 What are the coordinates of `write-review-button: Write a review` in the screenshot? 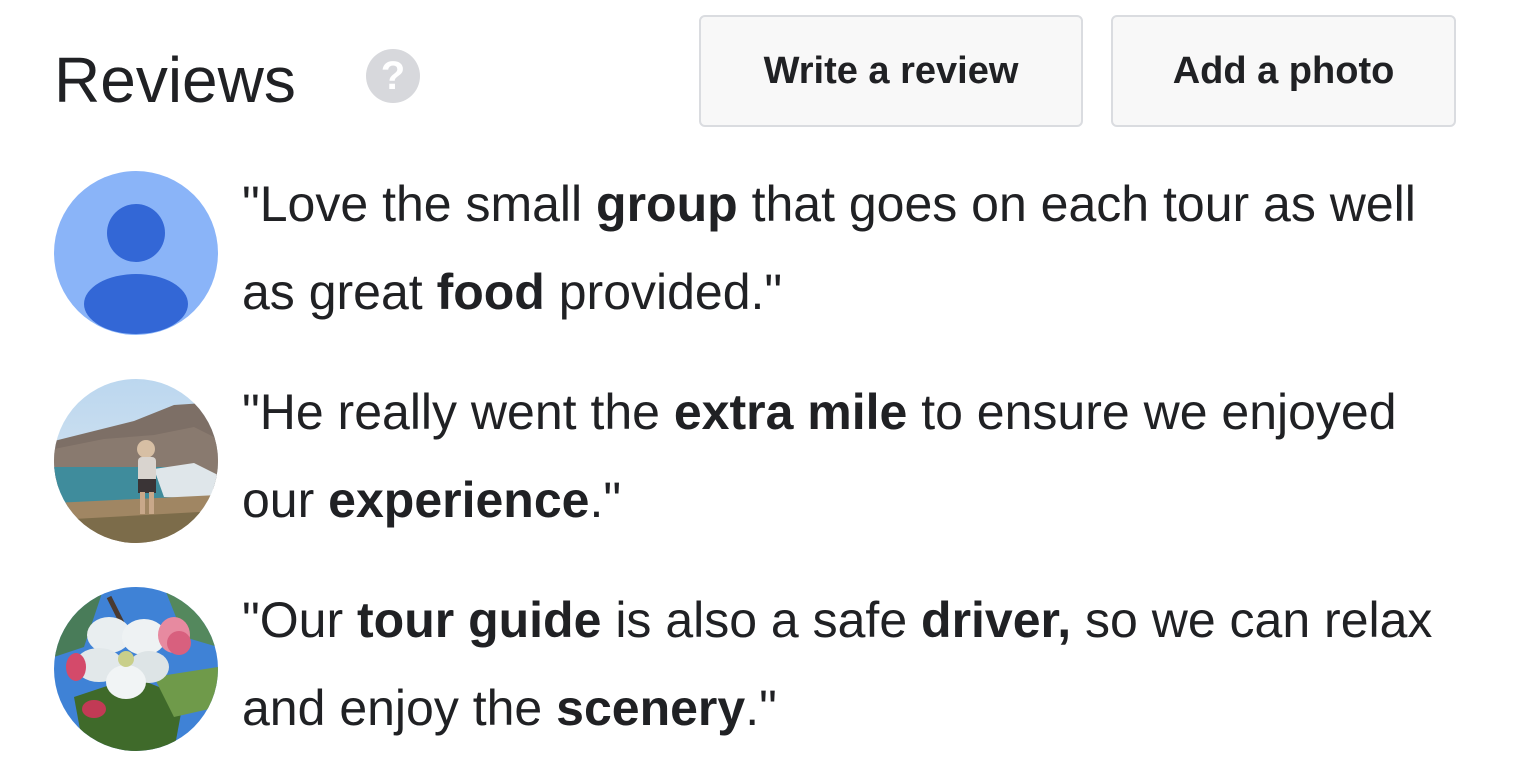 It's located at (891, 71).